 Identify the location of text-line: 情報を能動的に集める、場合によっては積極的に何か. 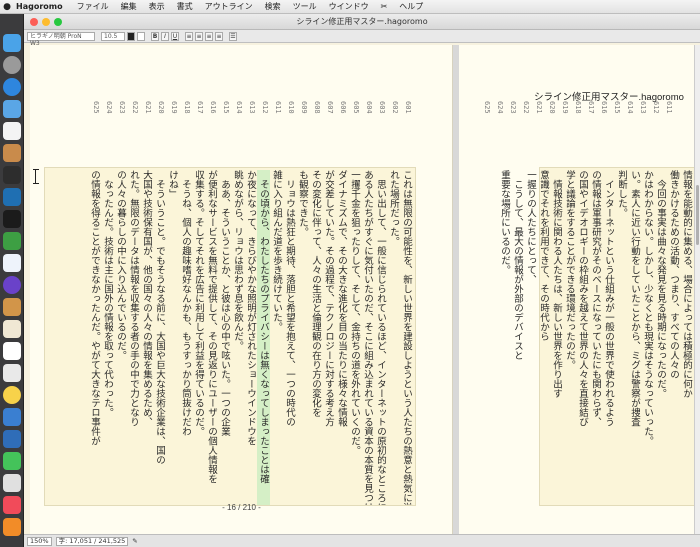
(686, 337).